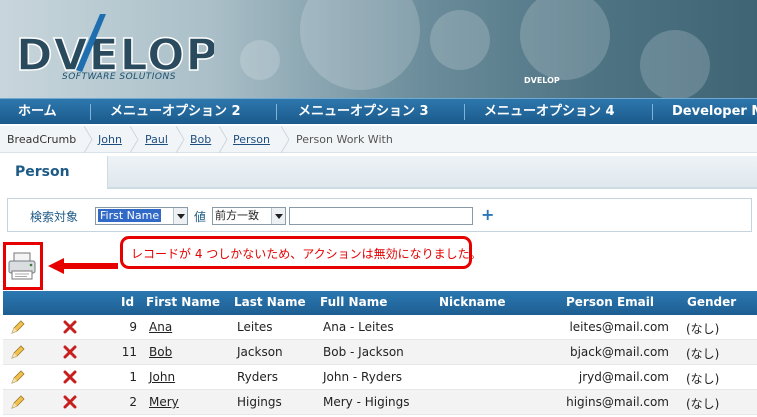  Describe the element at coordinates (160, 352) in the screenshot. I see `cell-first-name-link: Bob` at that location.